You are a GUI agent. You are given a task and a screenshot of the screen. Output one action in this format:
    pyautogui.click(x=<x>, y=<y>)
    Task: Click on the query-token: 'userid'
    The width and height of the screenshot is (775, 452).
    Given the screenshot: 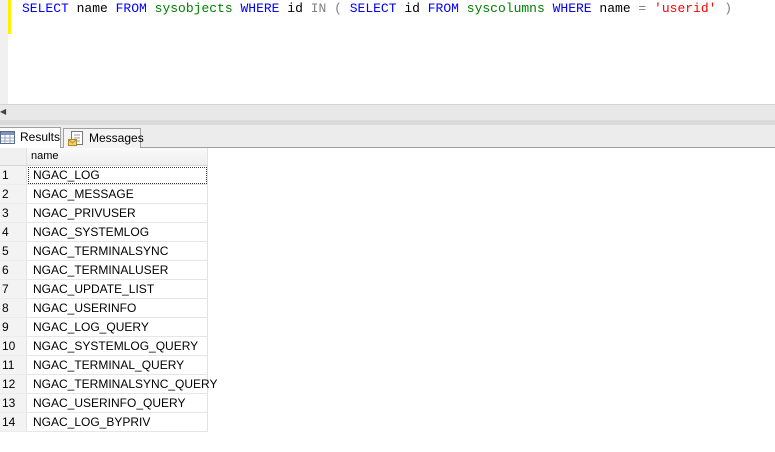 What is the action you would take?
    pyautogui.click(x=685, y=8)
    